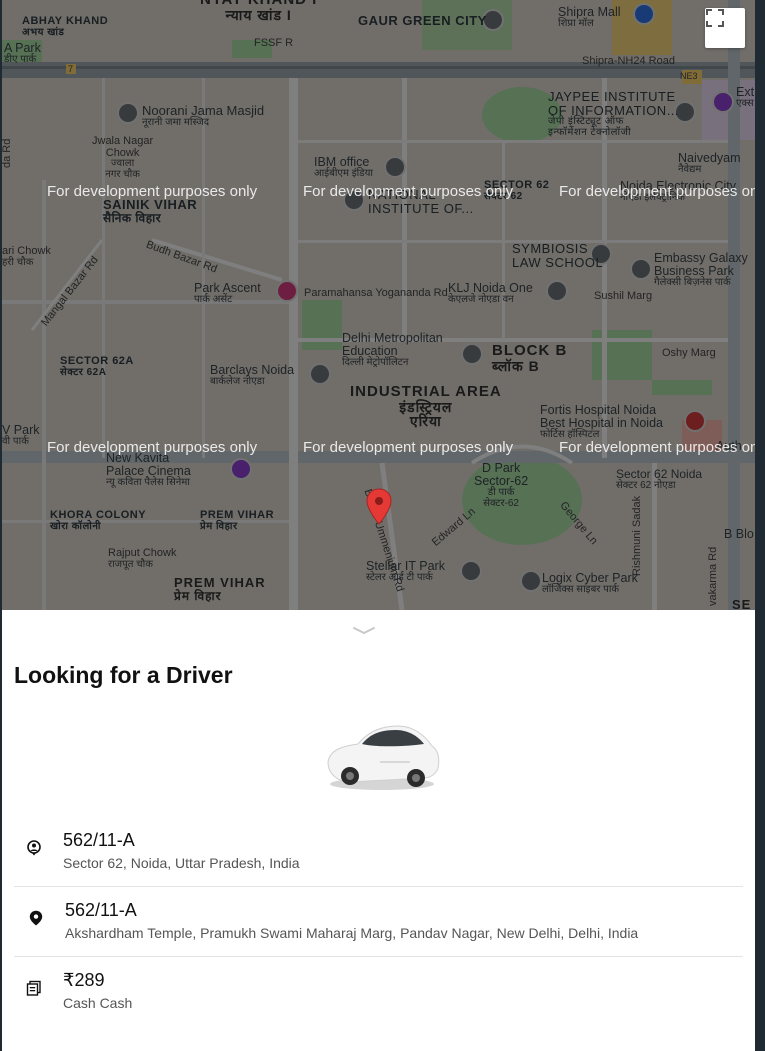 The image size is (765, 1051). What do you see at coordinates (101, 910) in the screenshot?
I see `dropoff-title: 562/11-A` at bounding box center [101, 910].